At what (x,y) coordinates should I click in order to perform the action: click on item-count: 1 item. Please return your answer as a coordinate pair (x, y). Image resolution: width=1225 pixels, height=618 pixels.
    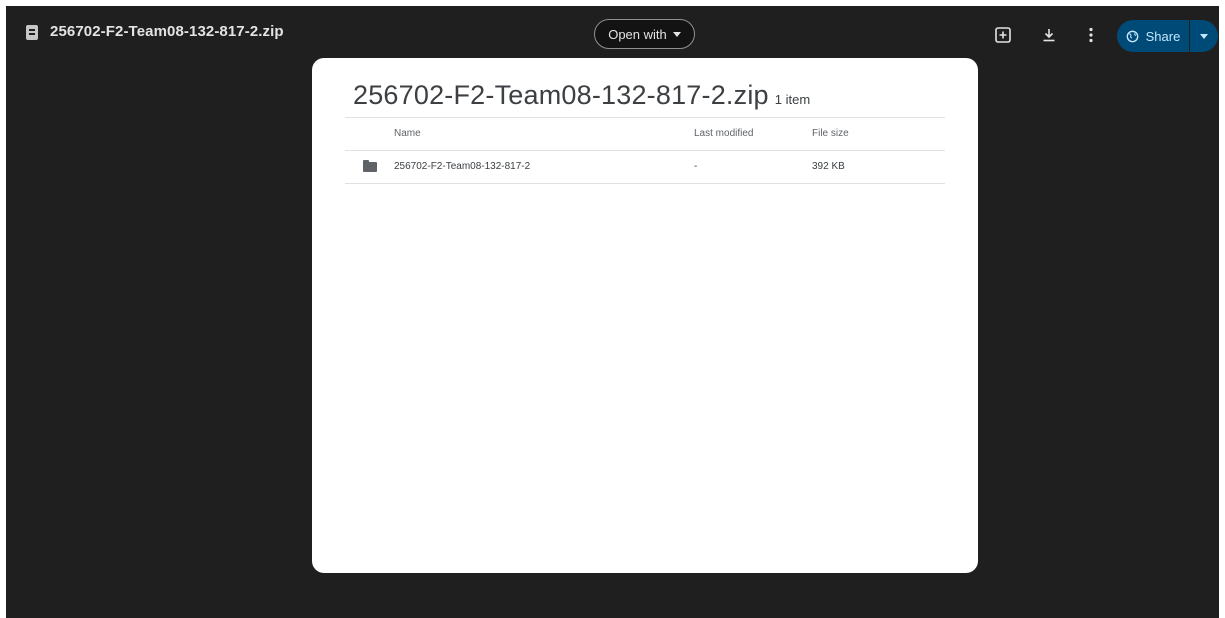
    Looking at the image, I should click on (792, 99).